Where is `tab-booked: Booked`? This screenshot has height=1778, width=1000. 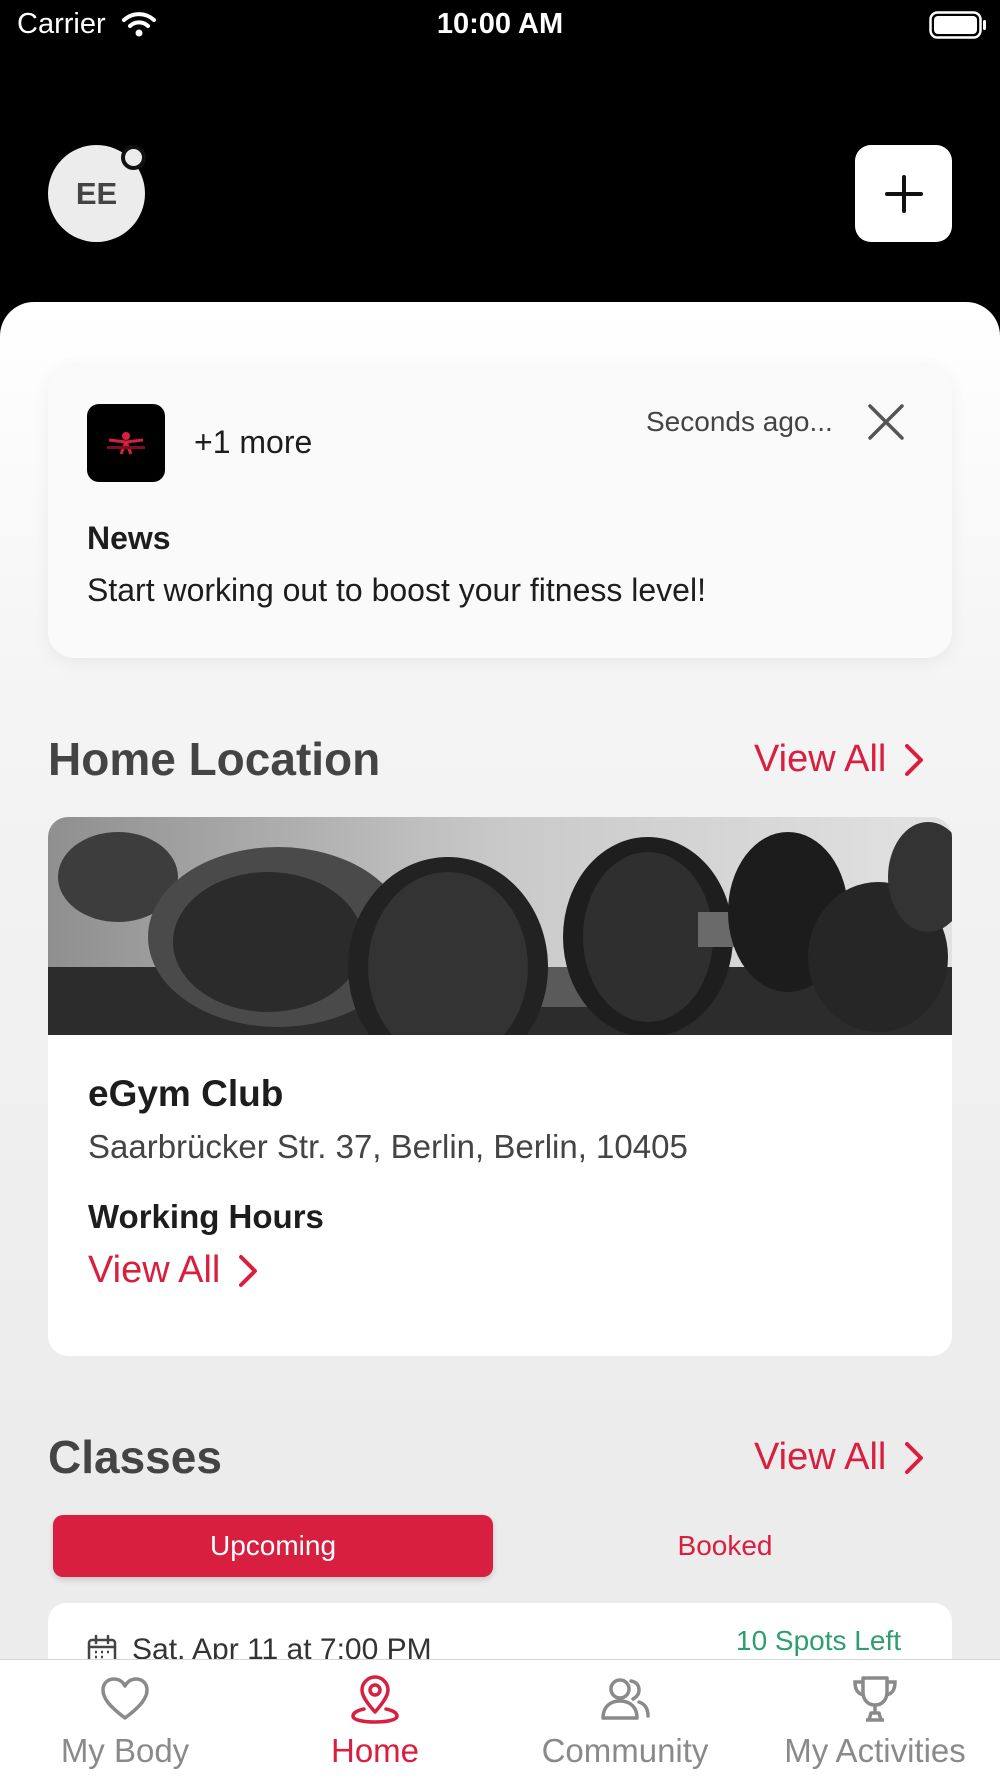
tab-booked: Booked is located at coordinates (725, 1546).